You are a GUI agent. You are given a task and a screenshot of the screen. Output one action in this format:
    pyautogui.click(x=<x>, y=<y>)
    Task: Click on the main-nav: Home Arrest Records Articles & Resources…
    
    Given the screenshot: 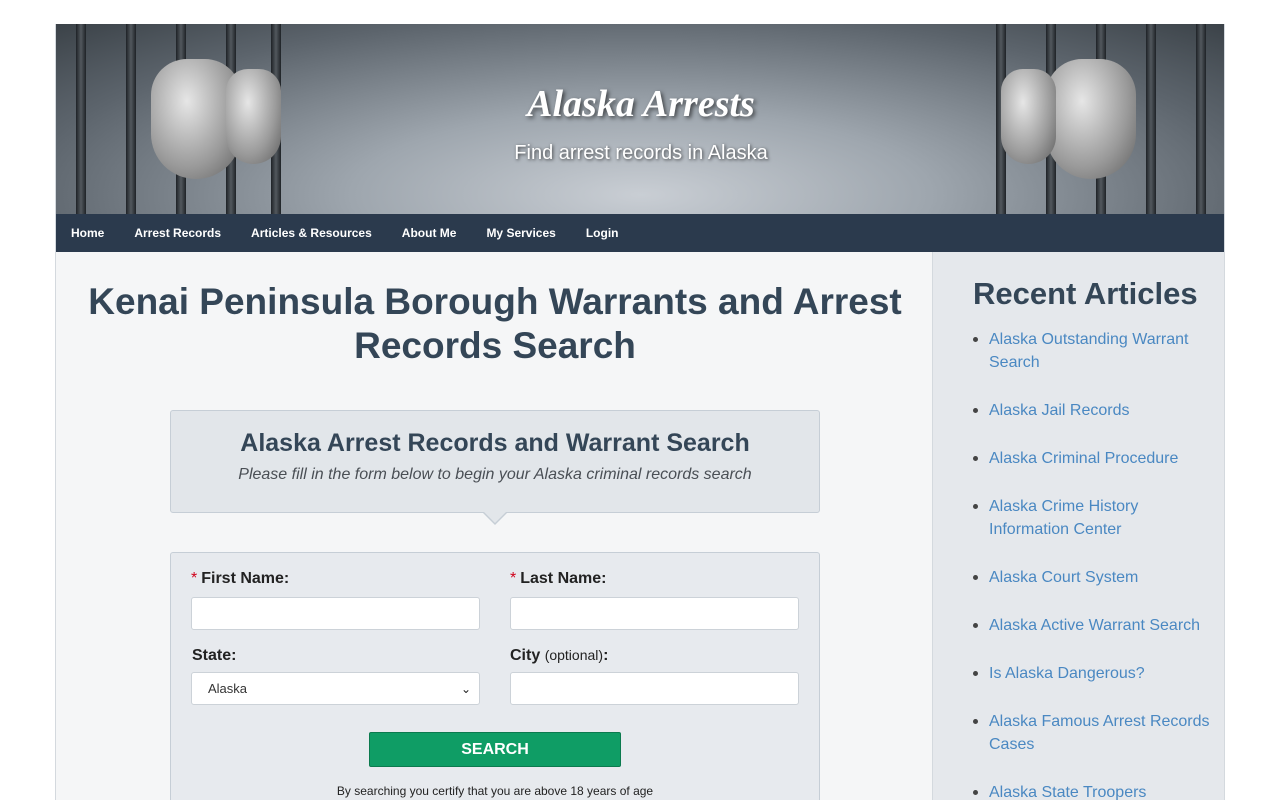 What is the action you would take?
    pyautogui.click(x=640, y=233)
    